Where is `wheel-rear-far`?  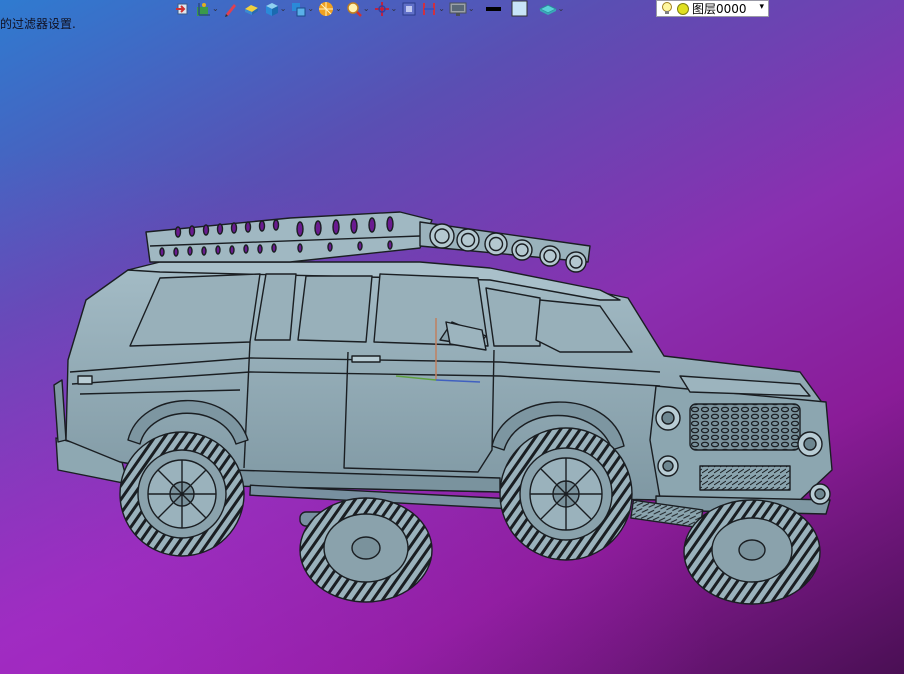
wheel-rear-far is located at coordinates (366, 550).